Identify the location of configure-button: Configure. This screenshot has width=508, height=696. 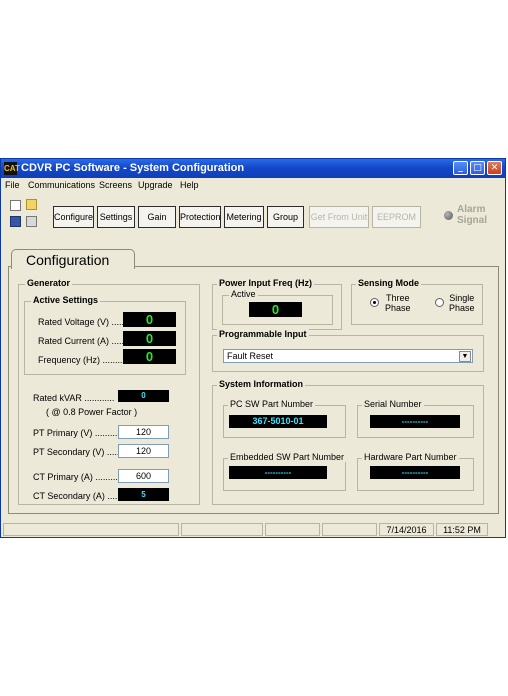
(73, 217).